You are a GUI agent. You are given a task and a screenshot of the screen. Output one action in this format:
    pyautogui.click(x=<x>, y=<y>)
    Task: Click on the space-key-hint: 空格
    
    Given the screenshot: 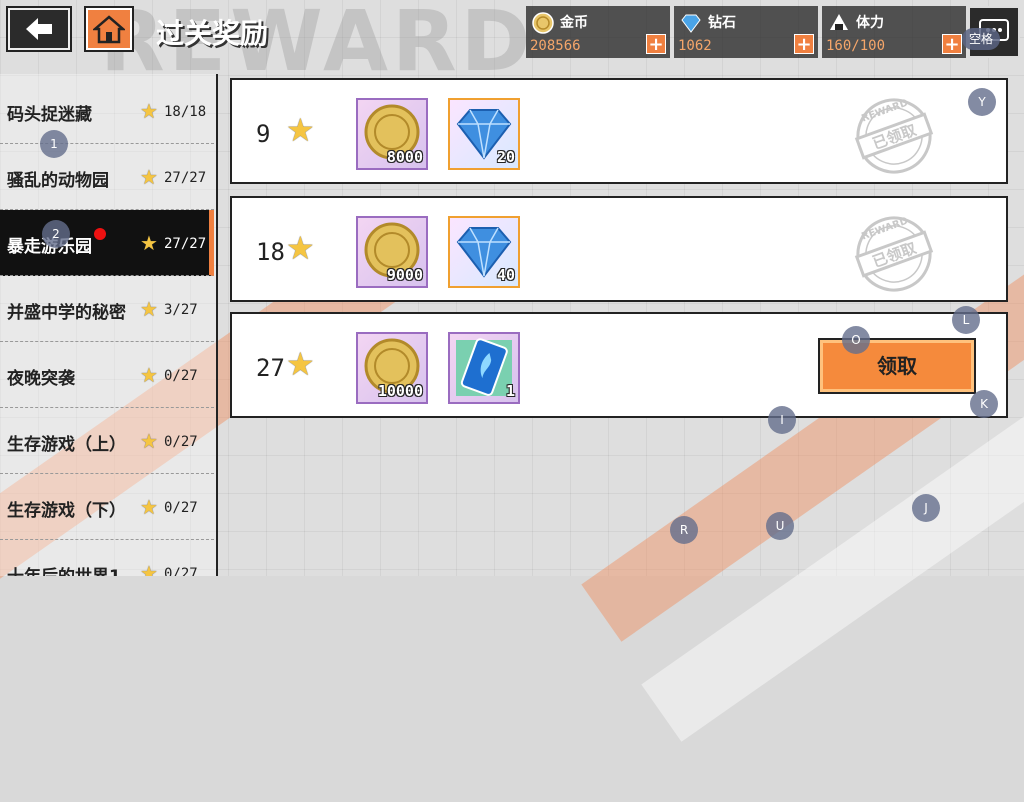 What is the action you would take?
    pyautogui.click(x=981, y=39)
    